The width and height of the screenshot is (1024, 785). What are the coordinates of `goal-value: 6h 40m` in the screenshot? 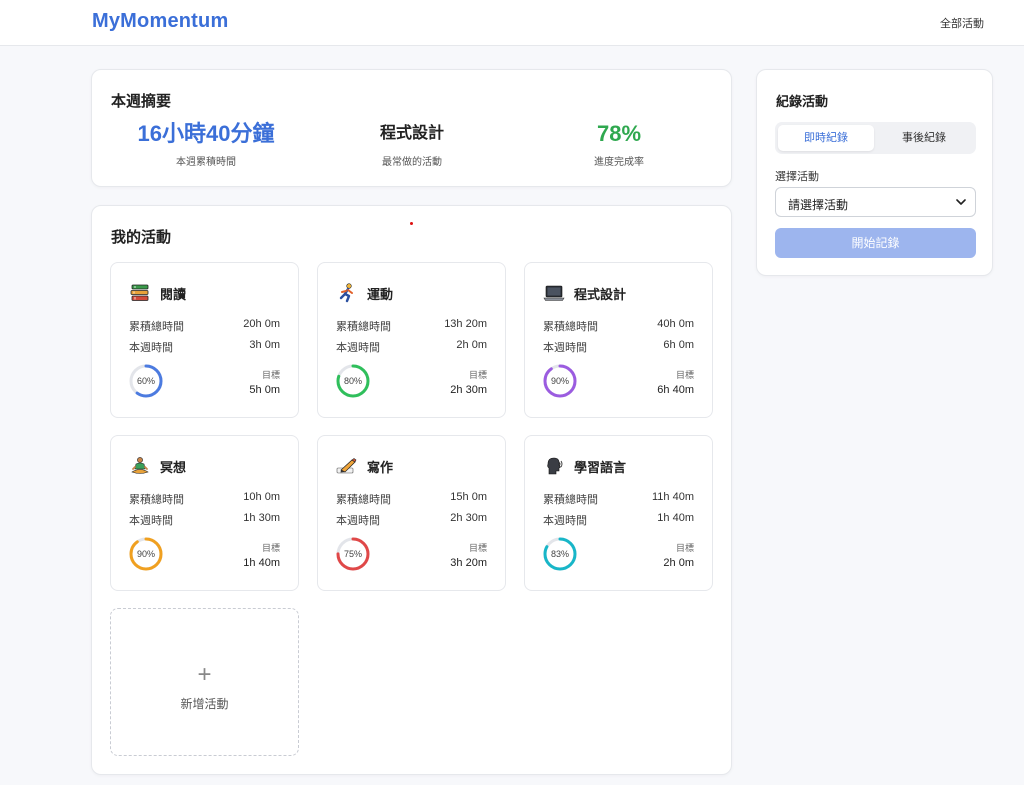 It's located at (675, 390).